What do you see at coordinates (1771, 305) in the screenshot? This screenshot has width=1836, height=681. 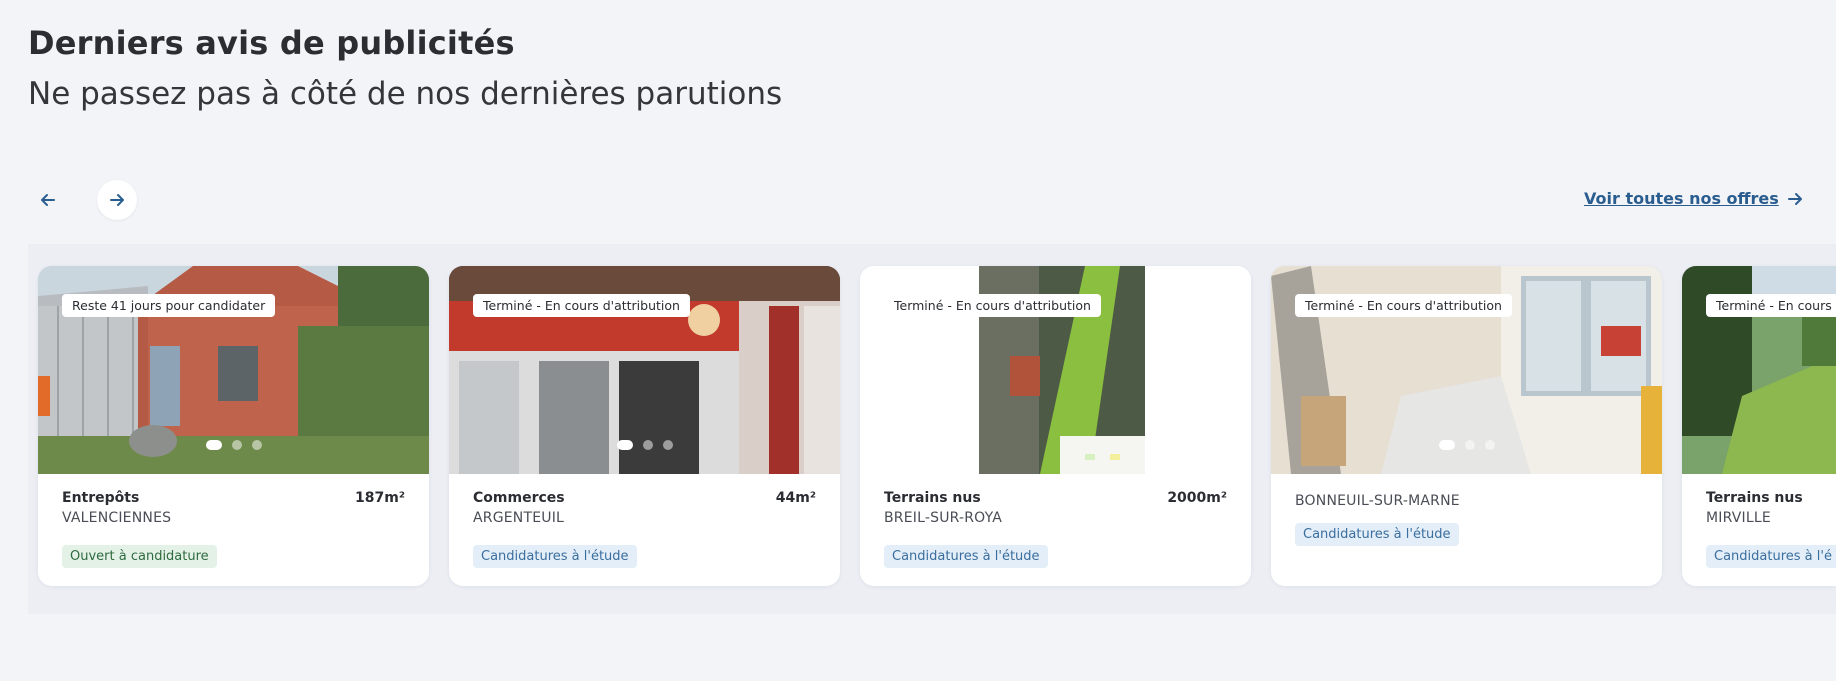 I see `status-label: Terminé - En cours d'a` at bounding box center [1771, 305].